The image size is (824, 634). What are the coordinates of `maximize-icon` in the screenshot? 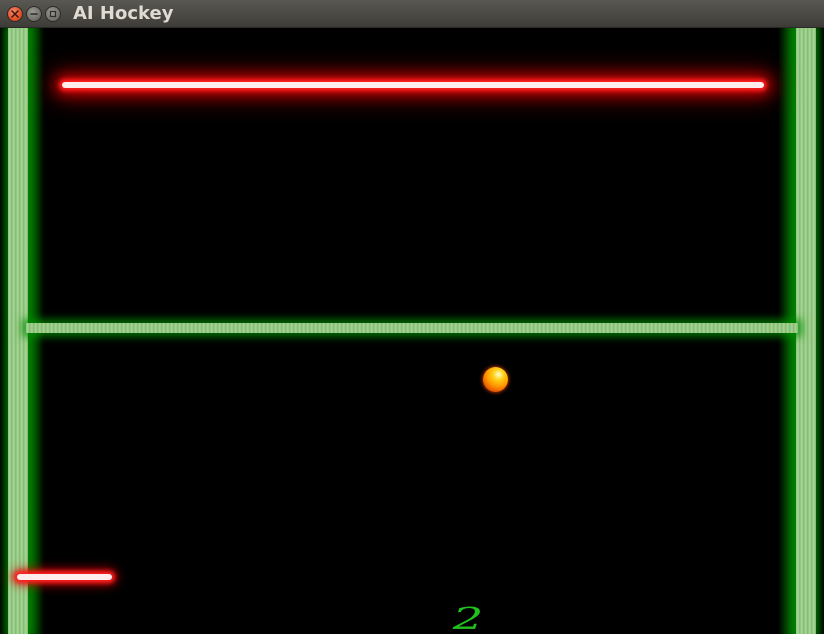 It's located at (53, 14).